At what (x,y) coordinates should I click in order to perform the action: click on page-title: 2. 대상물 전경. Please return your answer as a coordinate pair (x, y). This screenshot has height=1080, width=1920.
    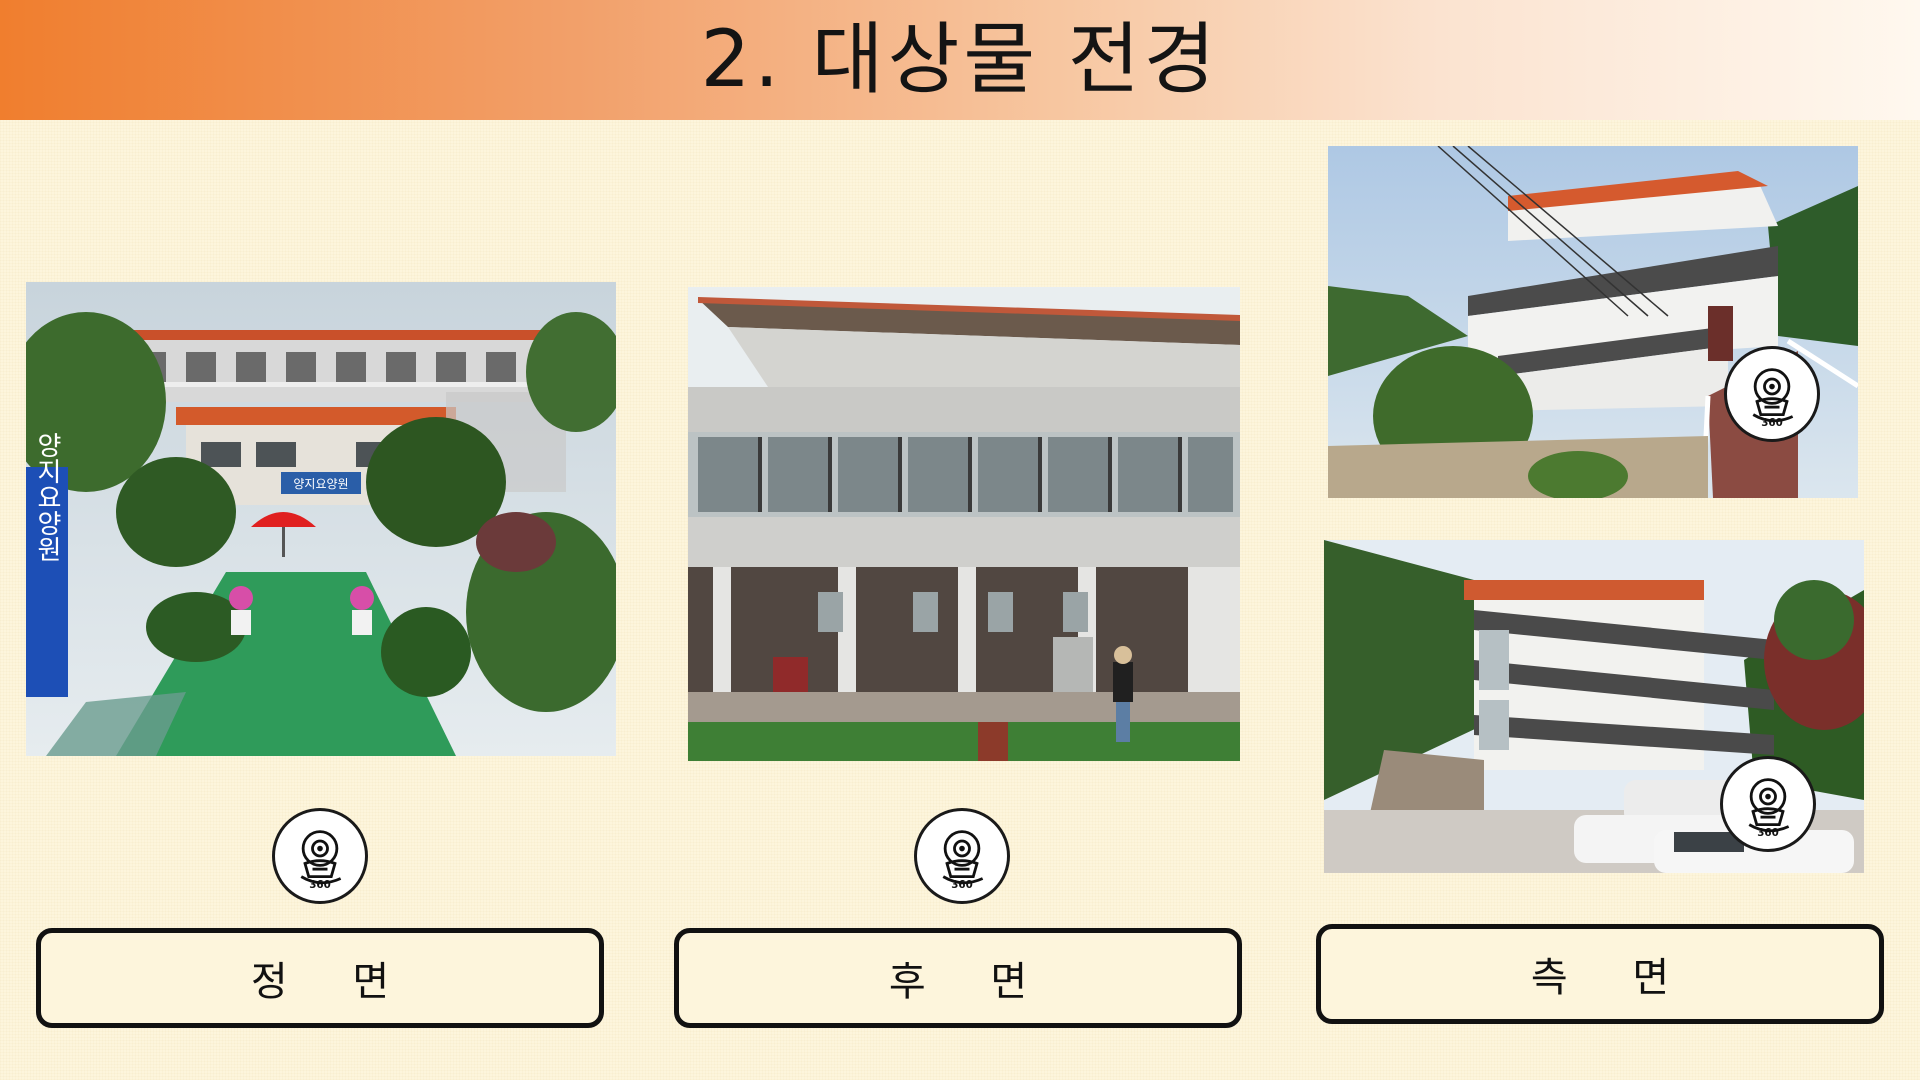
    Looking at the image, I should click on (960, 60).